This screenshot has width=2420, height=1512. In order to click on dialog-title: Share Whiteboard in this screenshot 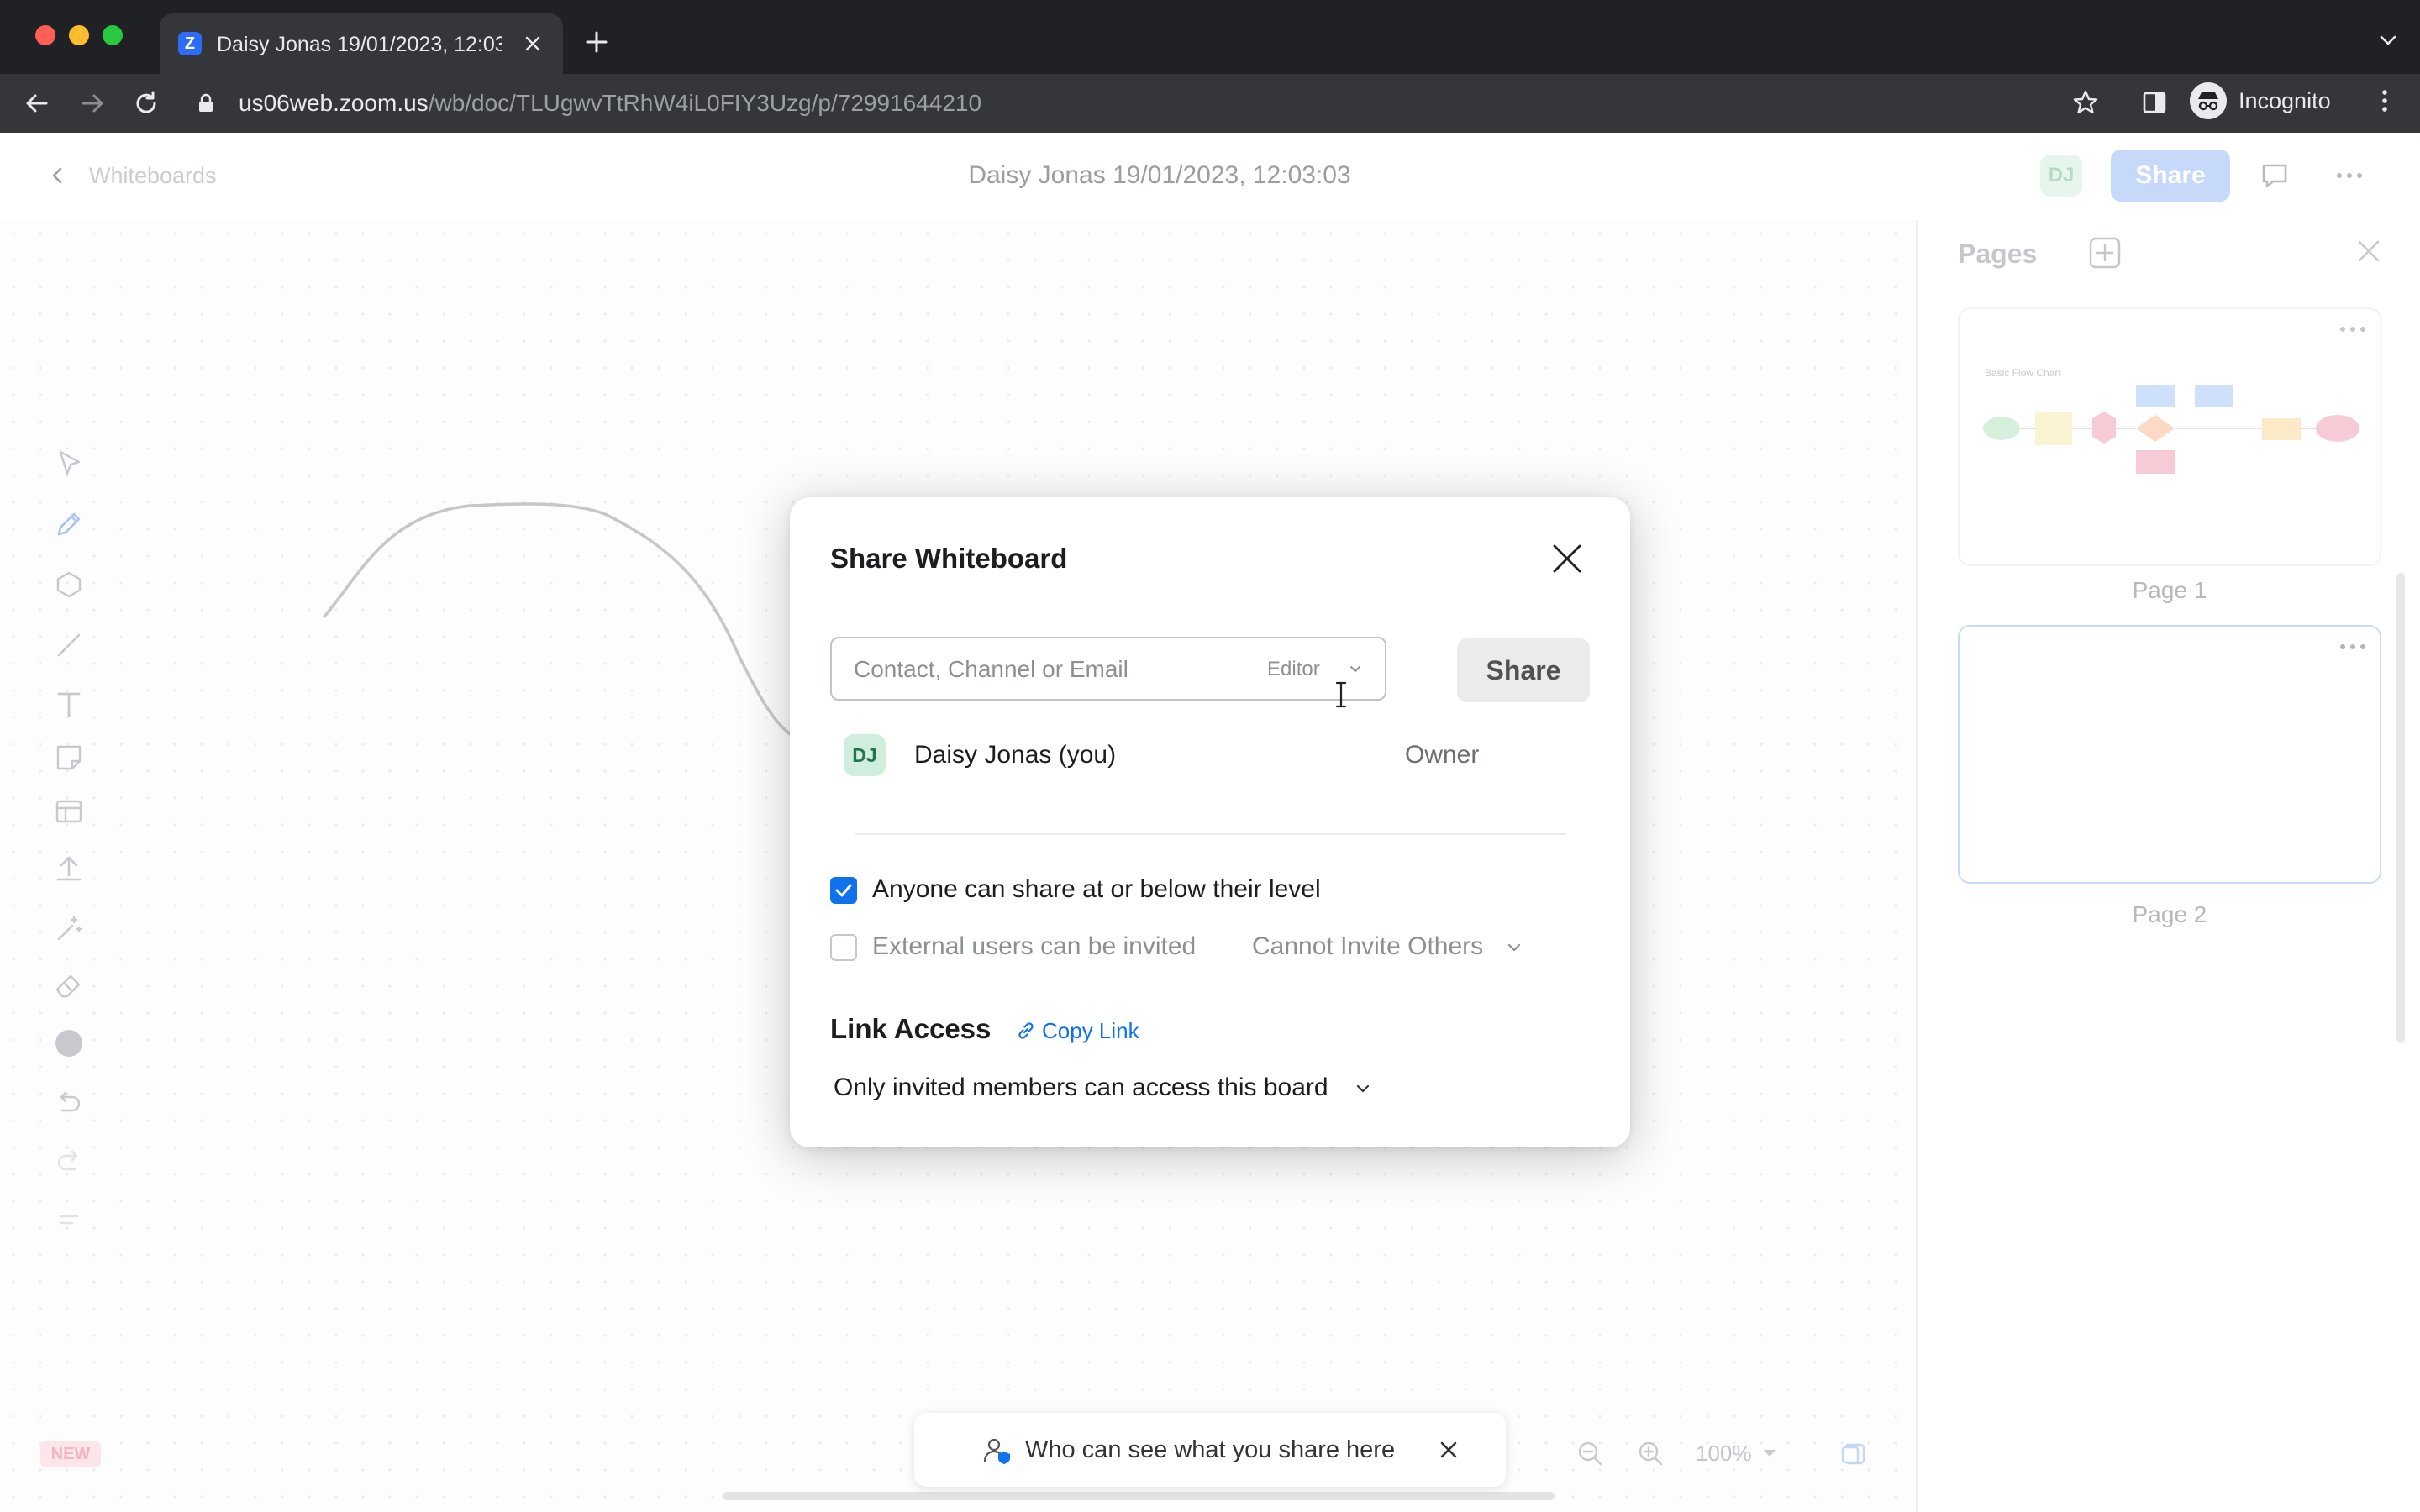, I will do `click(949, 558)`.